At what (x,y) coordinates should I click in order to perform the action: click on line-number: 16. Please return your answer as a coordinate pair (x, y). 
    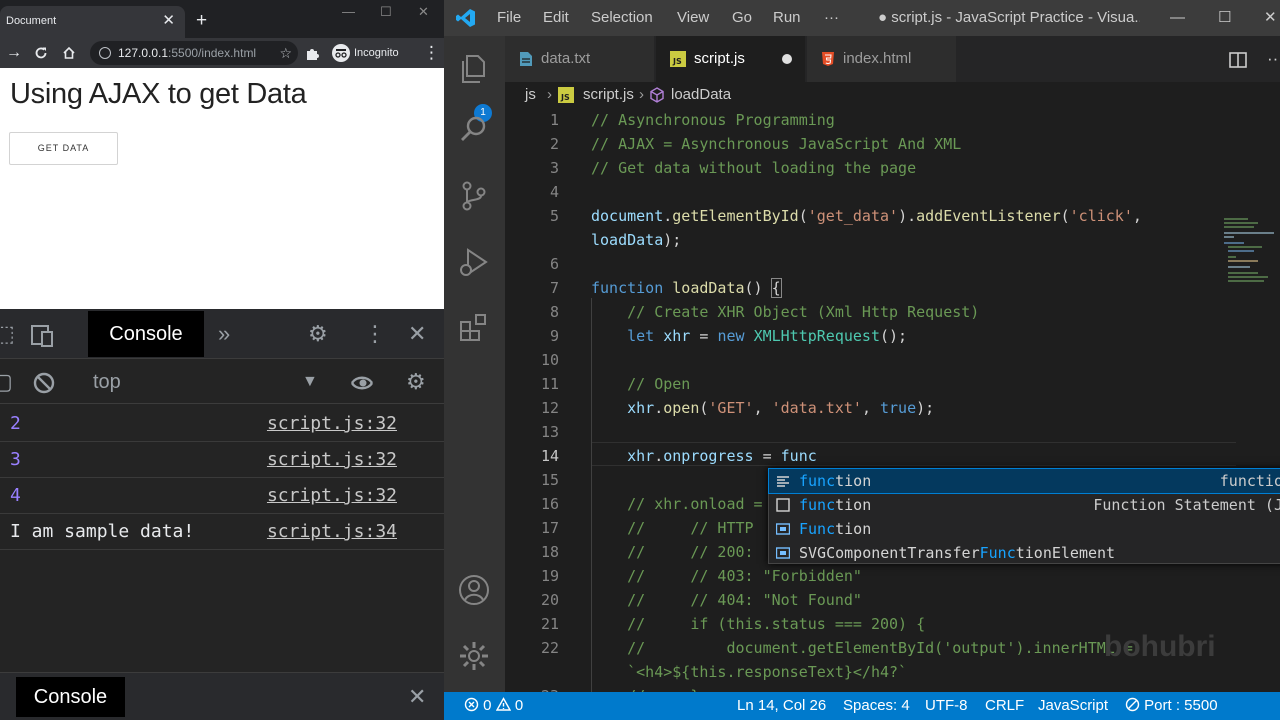
    Looking at the image, I should click on (549, 504).